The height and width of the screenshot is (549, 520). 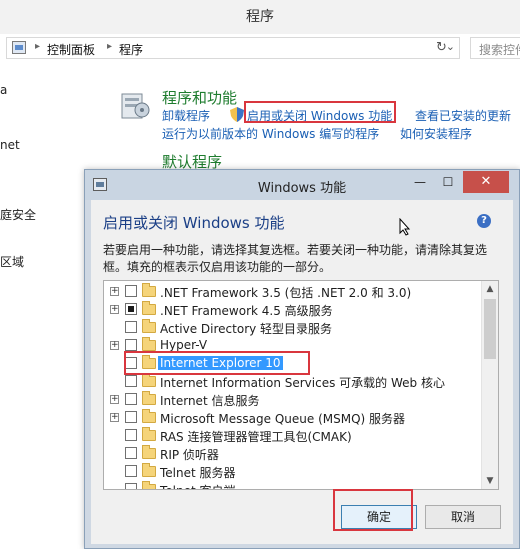 What do you see at coordinates (436, 133) in the screenshot?
I see `how-to-install-link: 如何安装程序` at bounding box center [436, 133].